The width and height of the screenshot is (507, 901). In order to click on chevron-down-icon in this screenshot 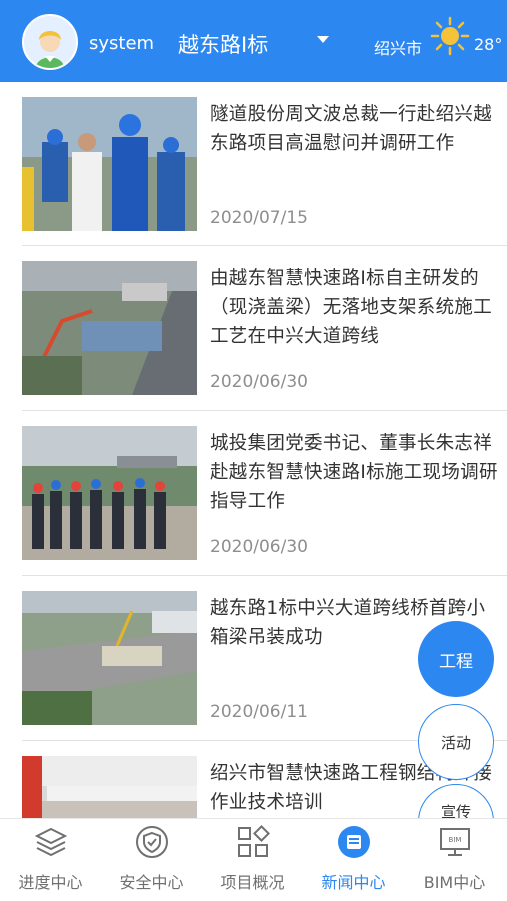, I will do `click(323, 39)`.